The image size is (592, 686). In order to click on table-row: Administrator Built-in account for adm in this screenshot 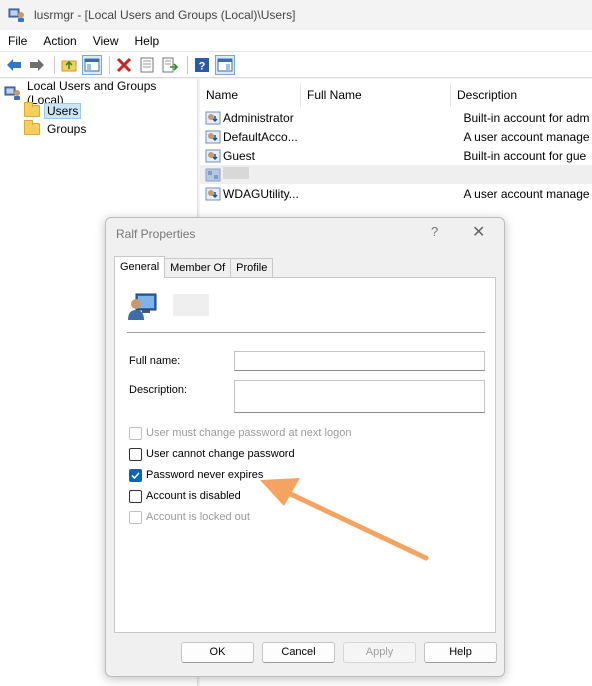, I will do `click(396, 117)`.